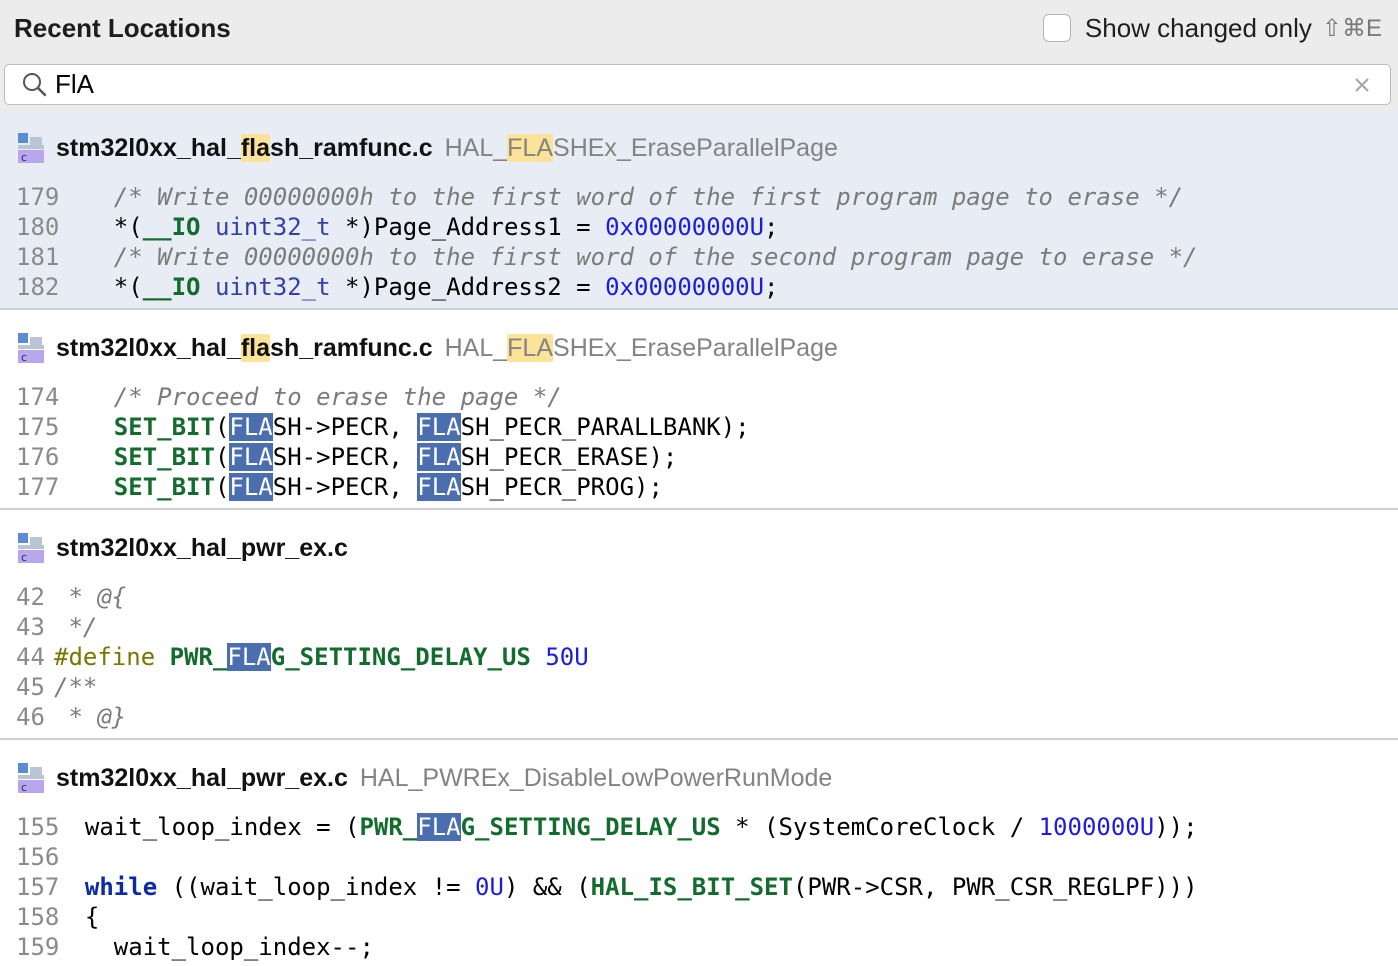 This screenshot has height=966, width=1398. What do you see at coordinates (38, 917) in the screenshot?
I see `line-number: 158` at bounding box center [38, 917].